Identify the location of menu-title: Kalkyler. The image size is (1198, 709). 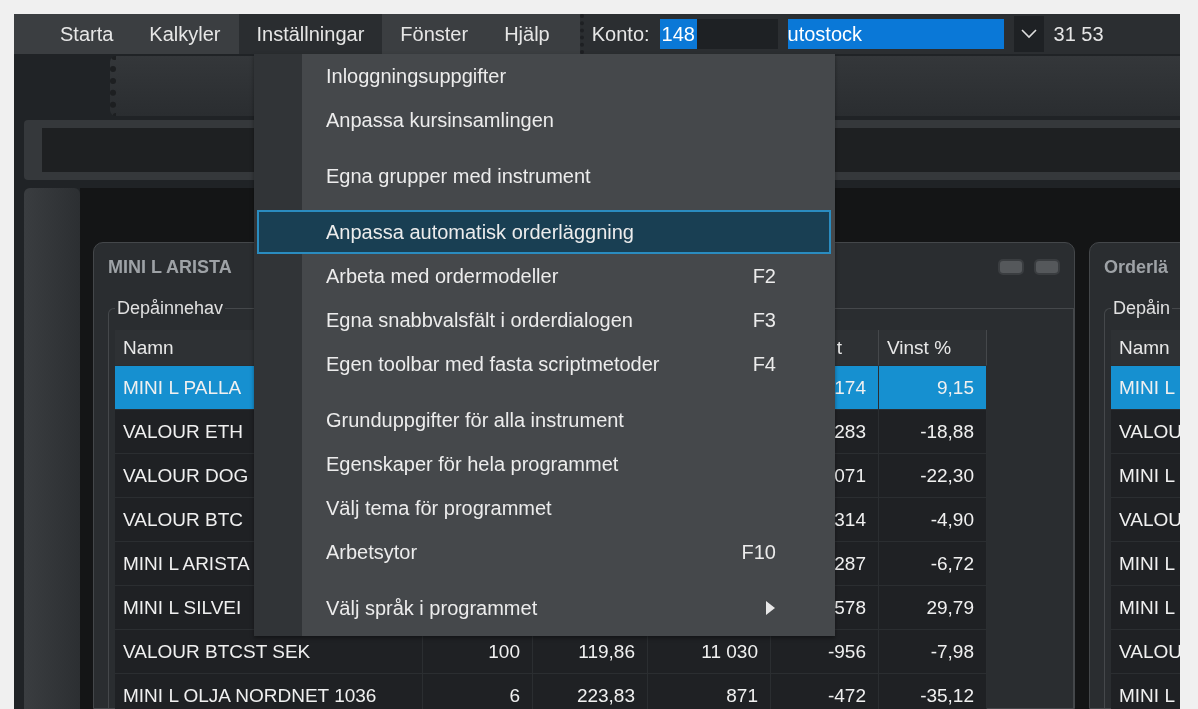
(185, 34).